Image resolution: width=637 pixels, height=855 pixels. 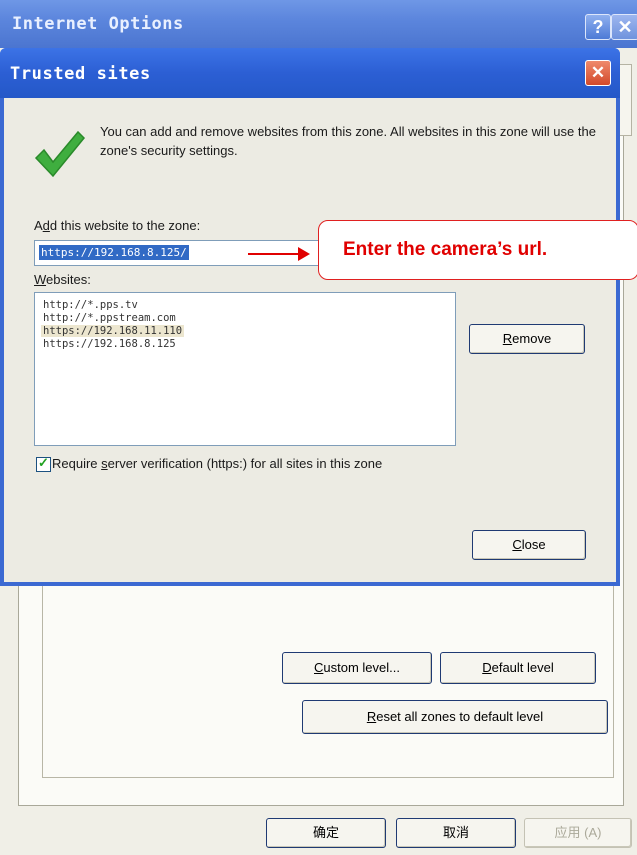 What do you see at coordinates (460, 716) in the screenshot?
I see `reset-zones-post: eset all zones to default level` at bounding box center [460, 716].